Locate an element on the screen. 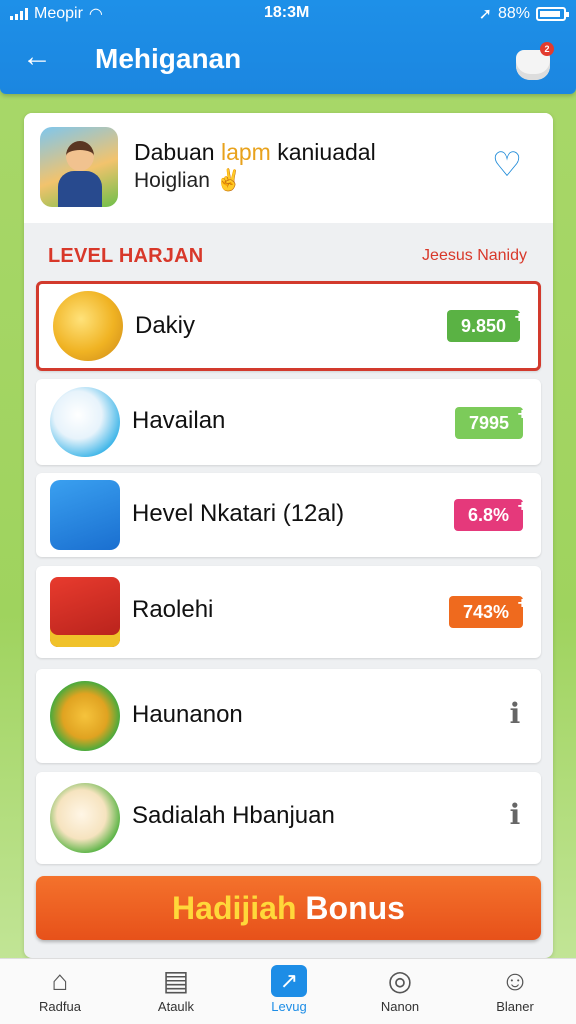 The image size is (576, 1024). wifi-icon: ◠ is located at coordinates (95, 14).